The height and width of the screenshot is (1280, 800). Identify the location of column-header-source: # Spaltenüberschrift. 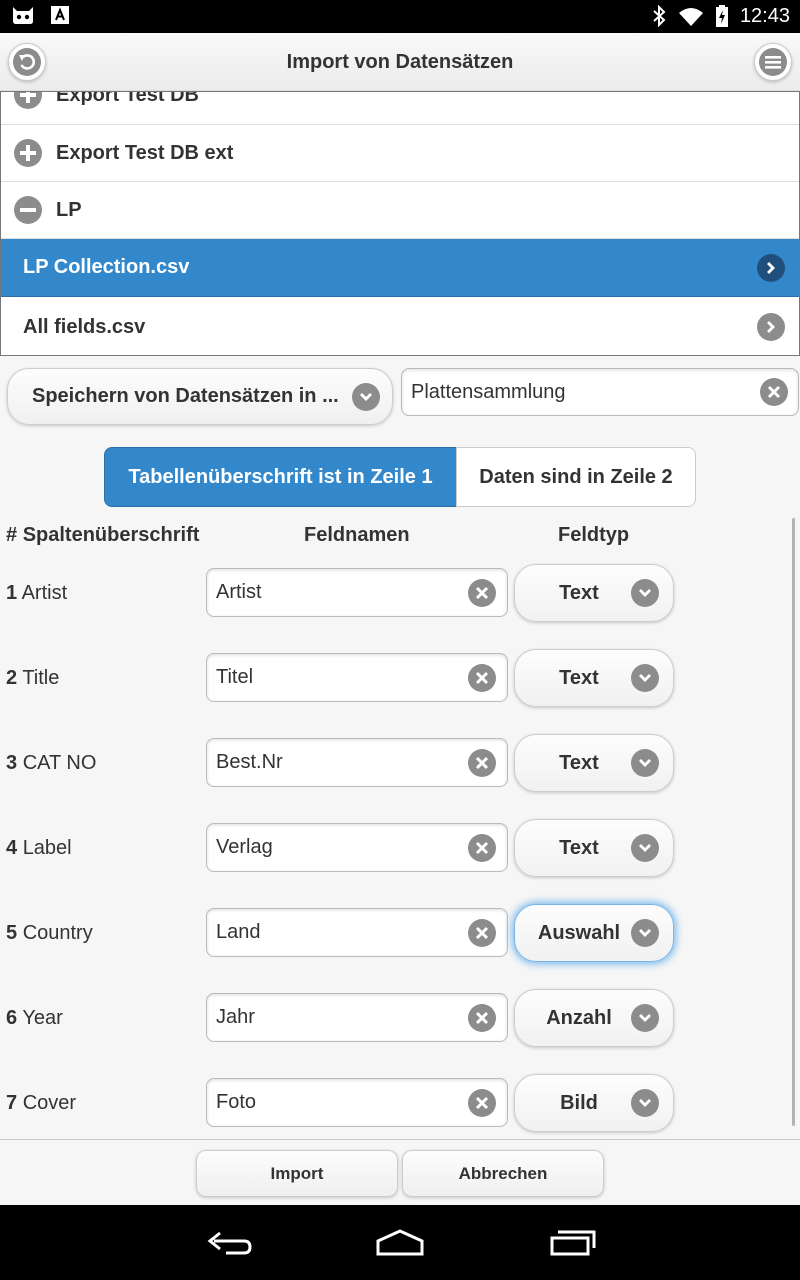
(102, 535).